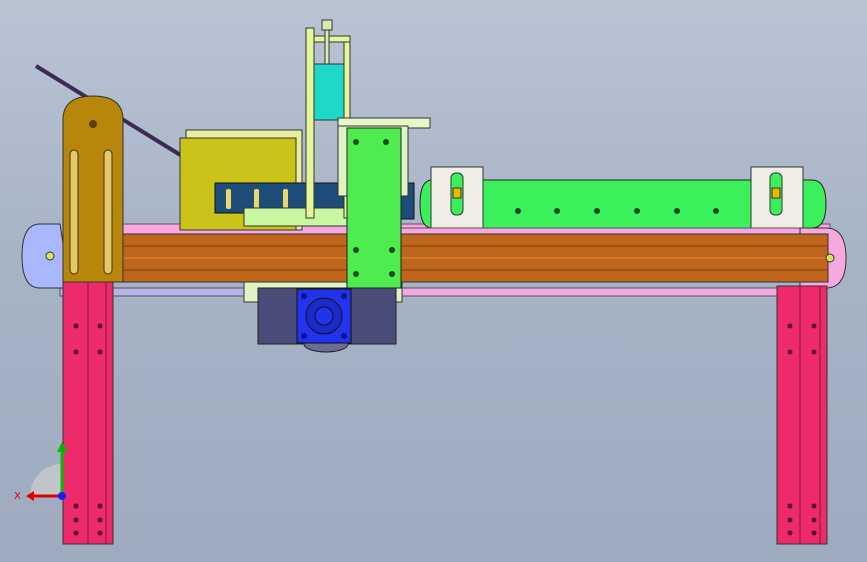 The image size is (867, 562). I want to click on green-strip, so click(299, 217).